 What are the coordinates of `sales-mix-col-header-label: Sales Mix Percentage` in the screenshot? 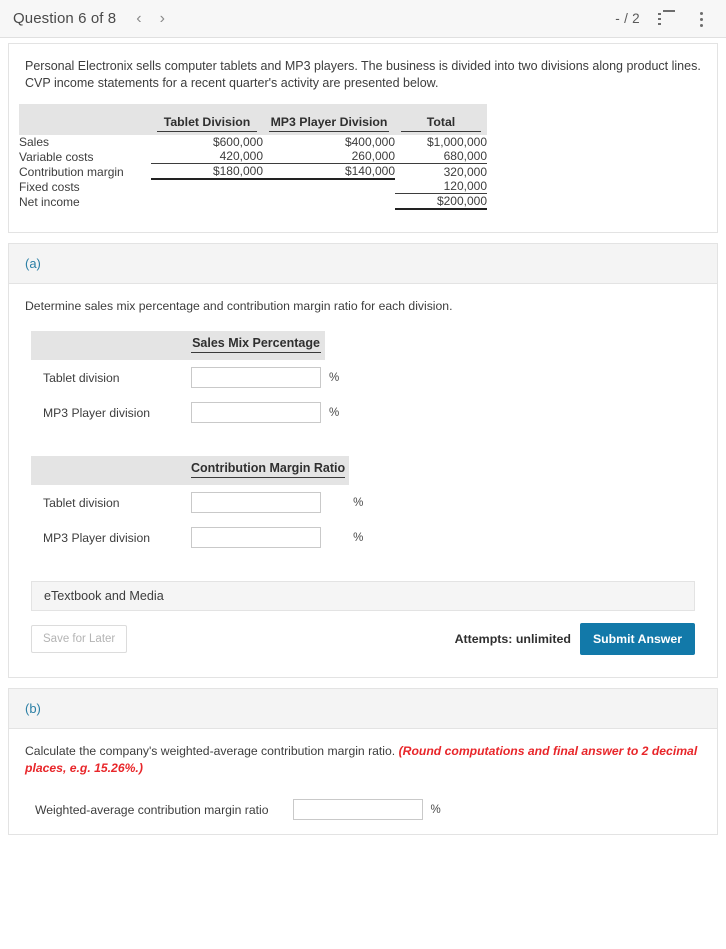 It's located at (256, 344).